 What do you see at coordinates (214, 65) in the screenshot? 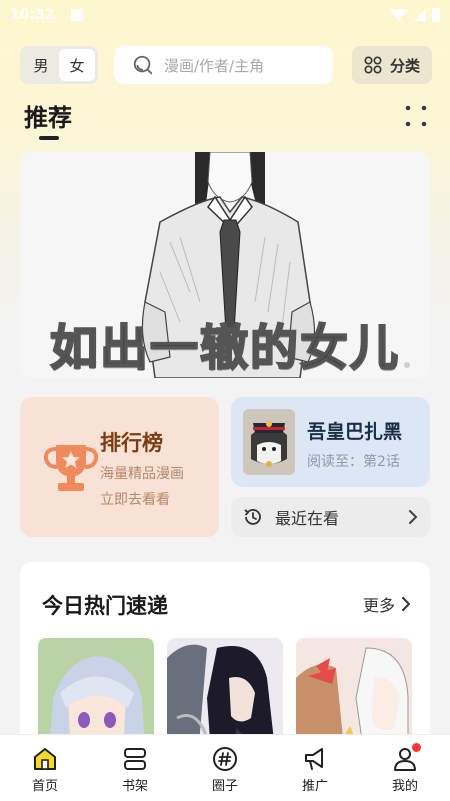
I see `search-placeholder: 漫画/作者/主角` at bounding box center [214, 65].